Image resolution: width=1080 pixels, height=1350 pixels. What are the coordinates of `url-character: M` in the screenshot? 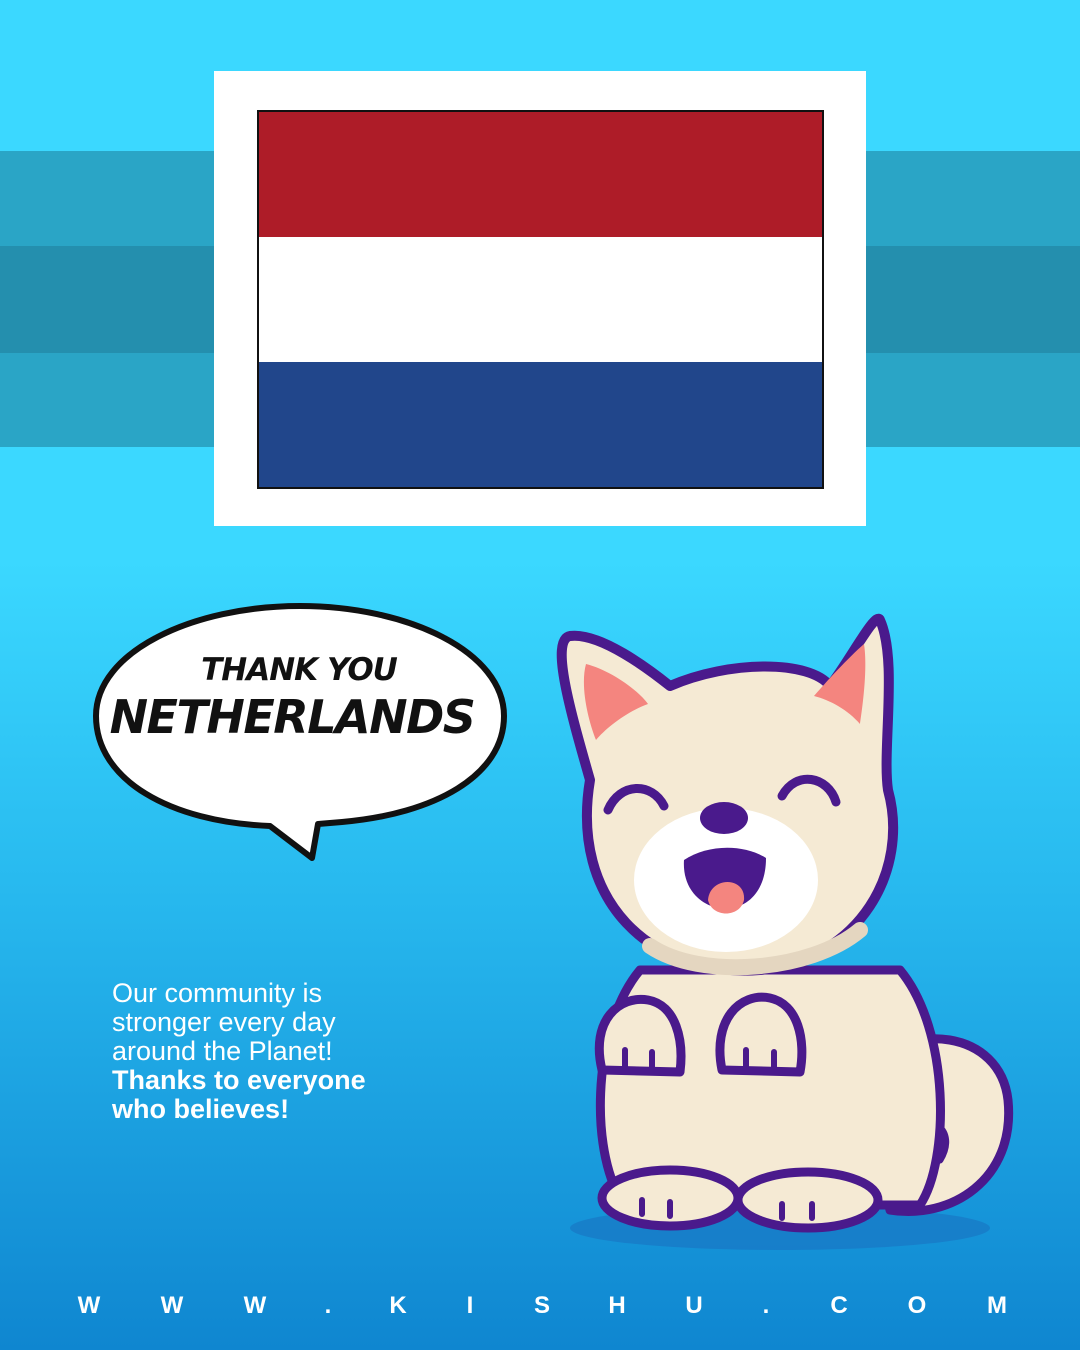 It's located at (997, 1305).